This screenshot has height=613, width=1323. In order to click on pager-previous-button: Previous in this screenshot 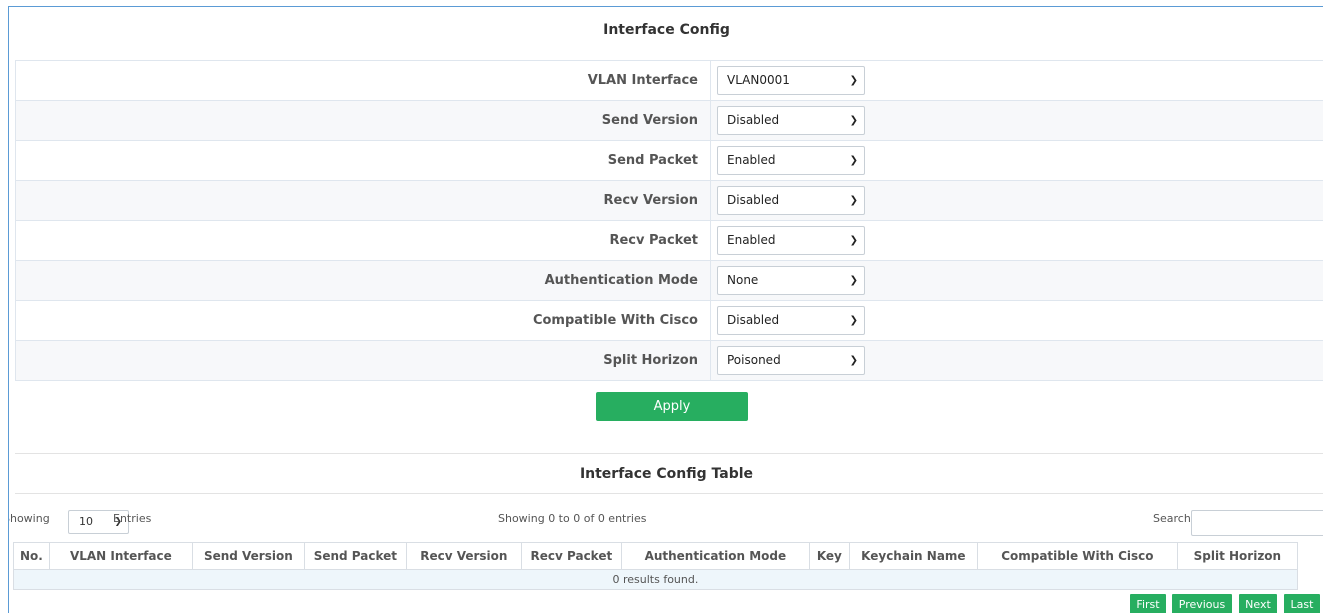, I will do `click(1202, 603)`.